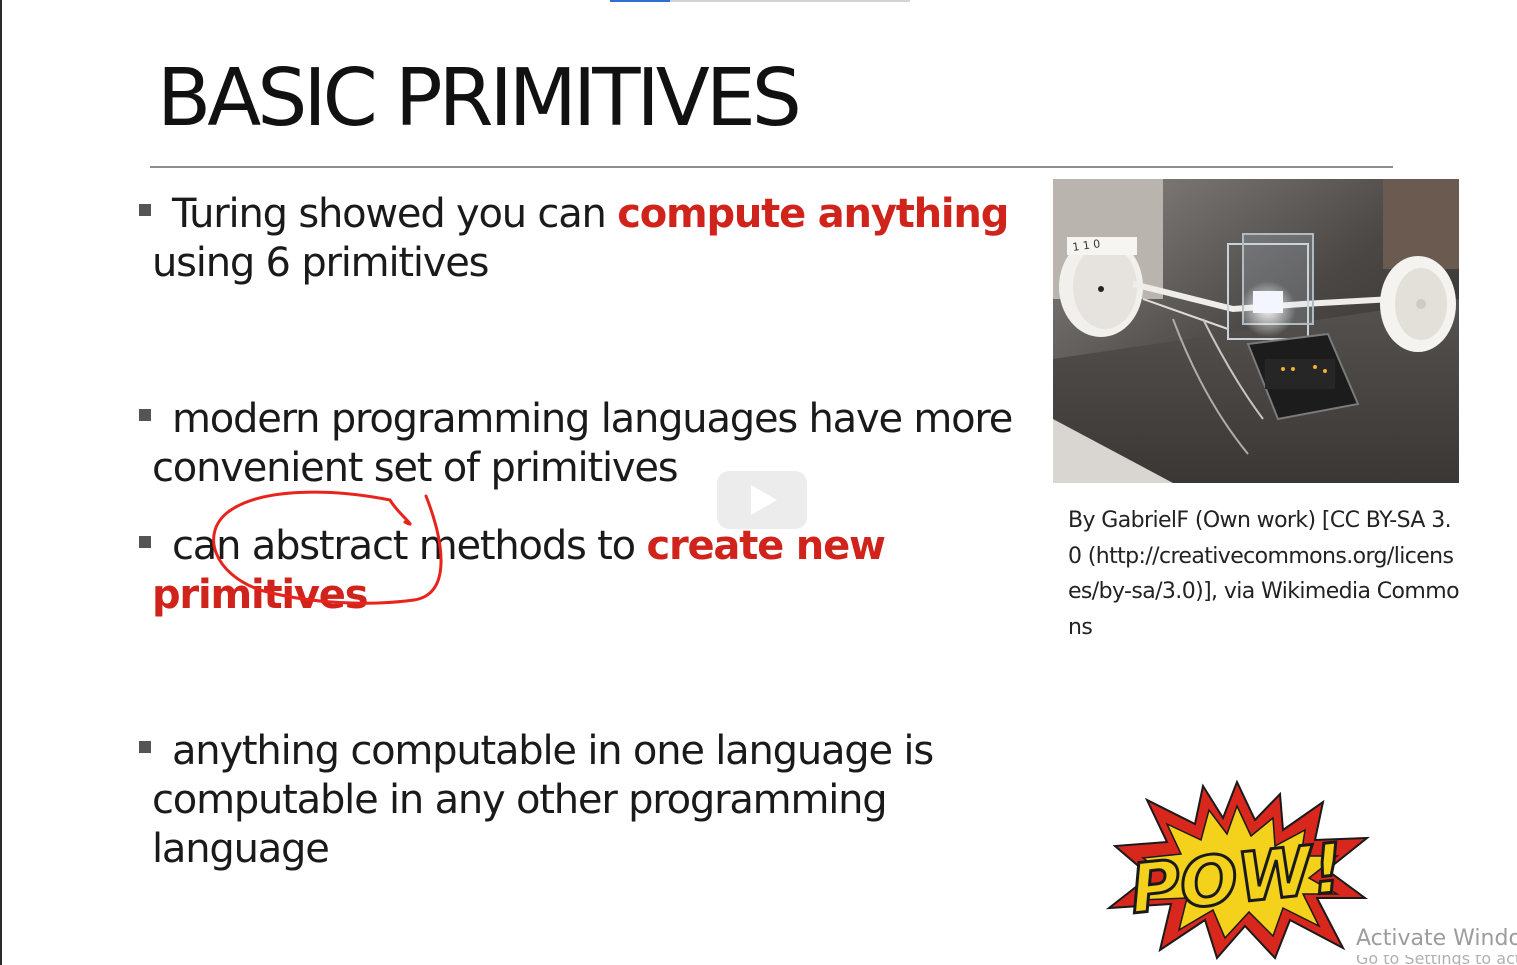 This screenshot has height=965, width=1517. Describe the element at coordinates (479, 98) in the screenshot. I see `slide-title: BASIC PRIMITIVES` at that location.